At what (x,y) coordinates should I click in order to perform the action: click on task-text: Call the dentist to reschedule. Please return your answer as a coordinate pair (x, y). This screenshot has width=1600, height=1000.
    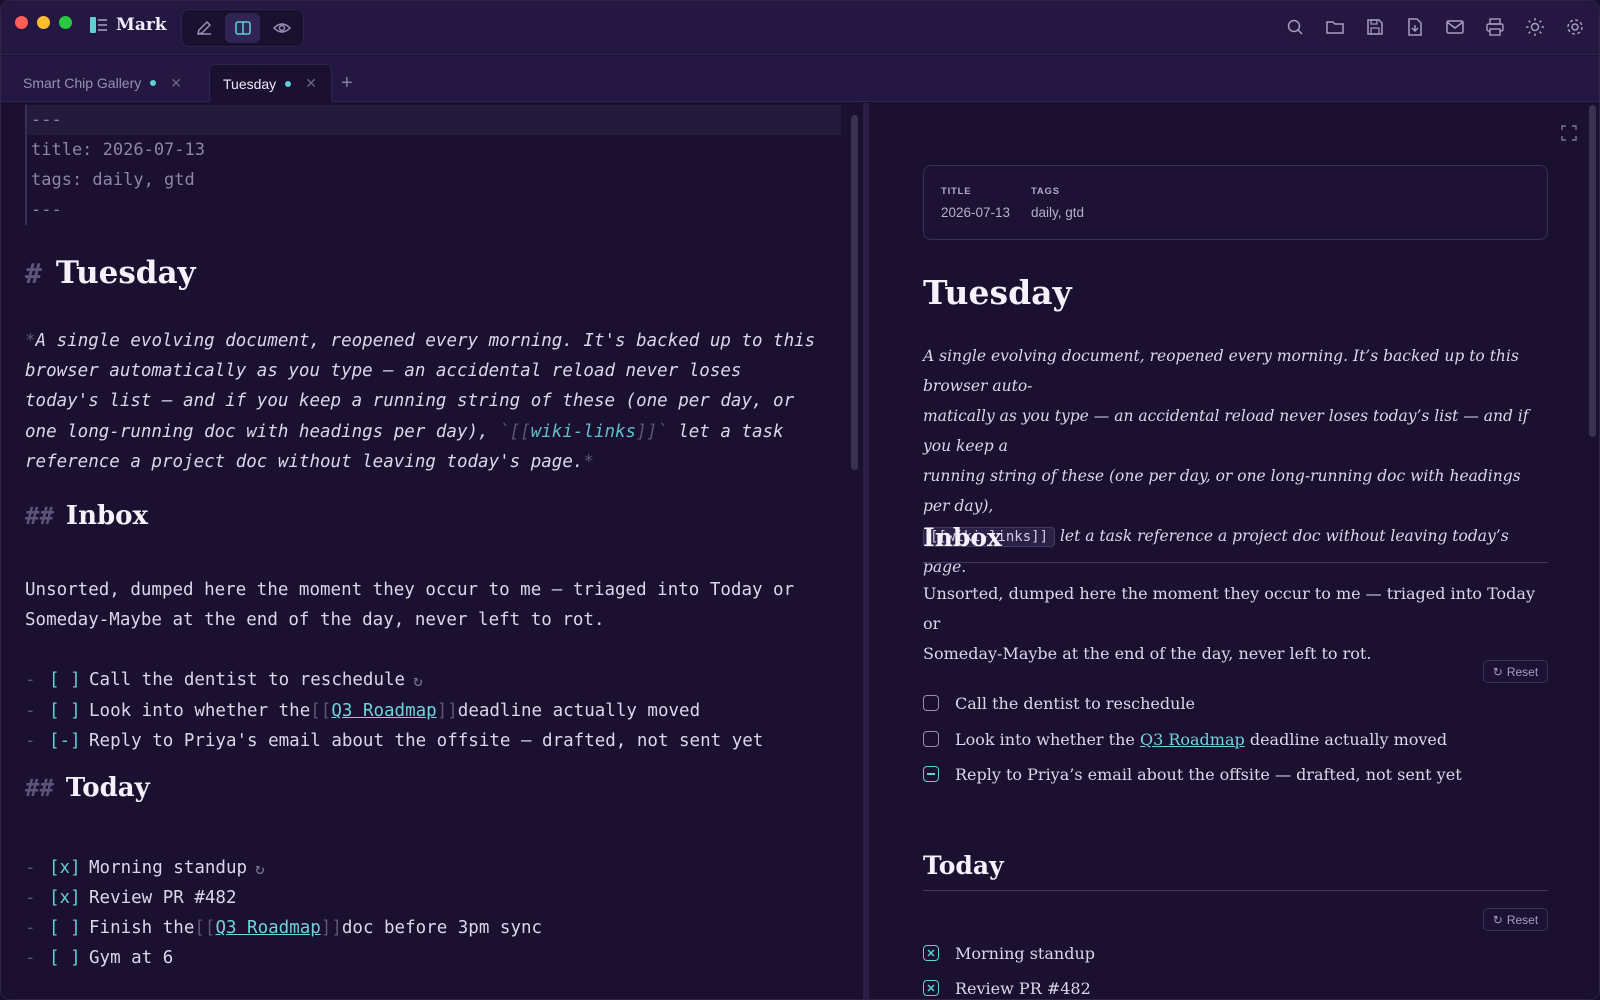
    Looking at the image, I should click on (247, 680).